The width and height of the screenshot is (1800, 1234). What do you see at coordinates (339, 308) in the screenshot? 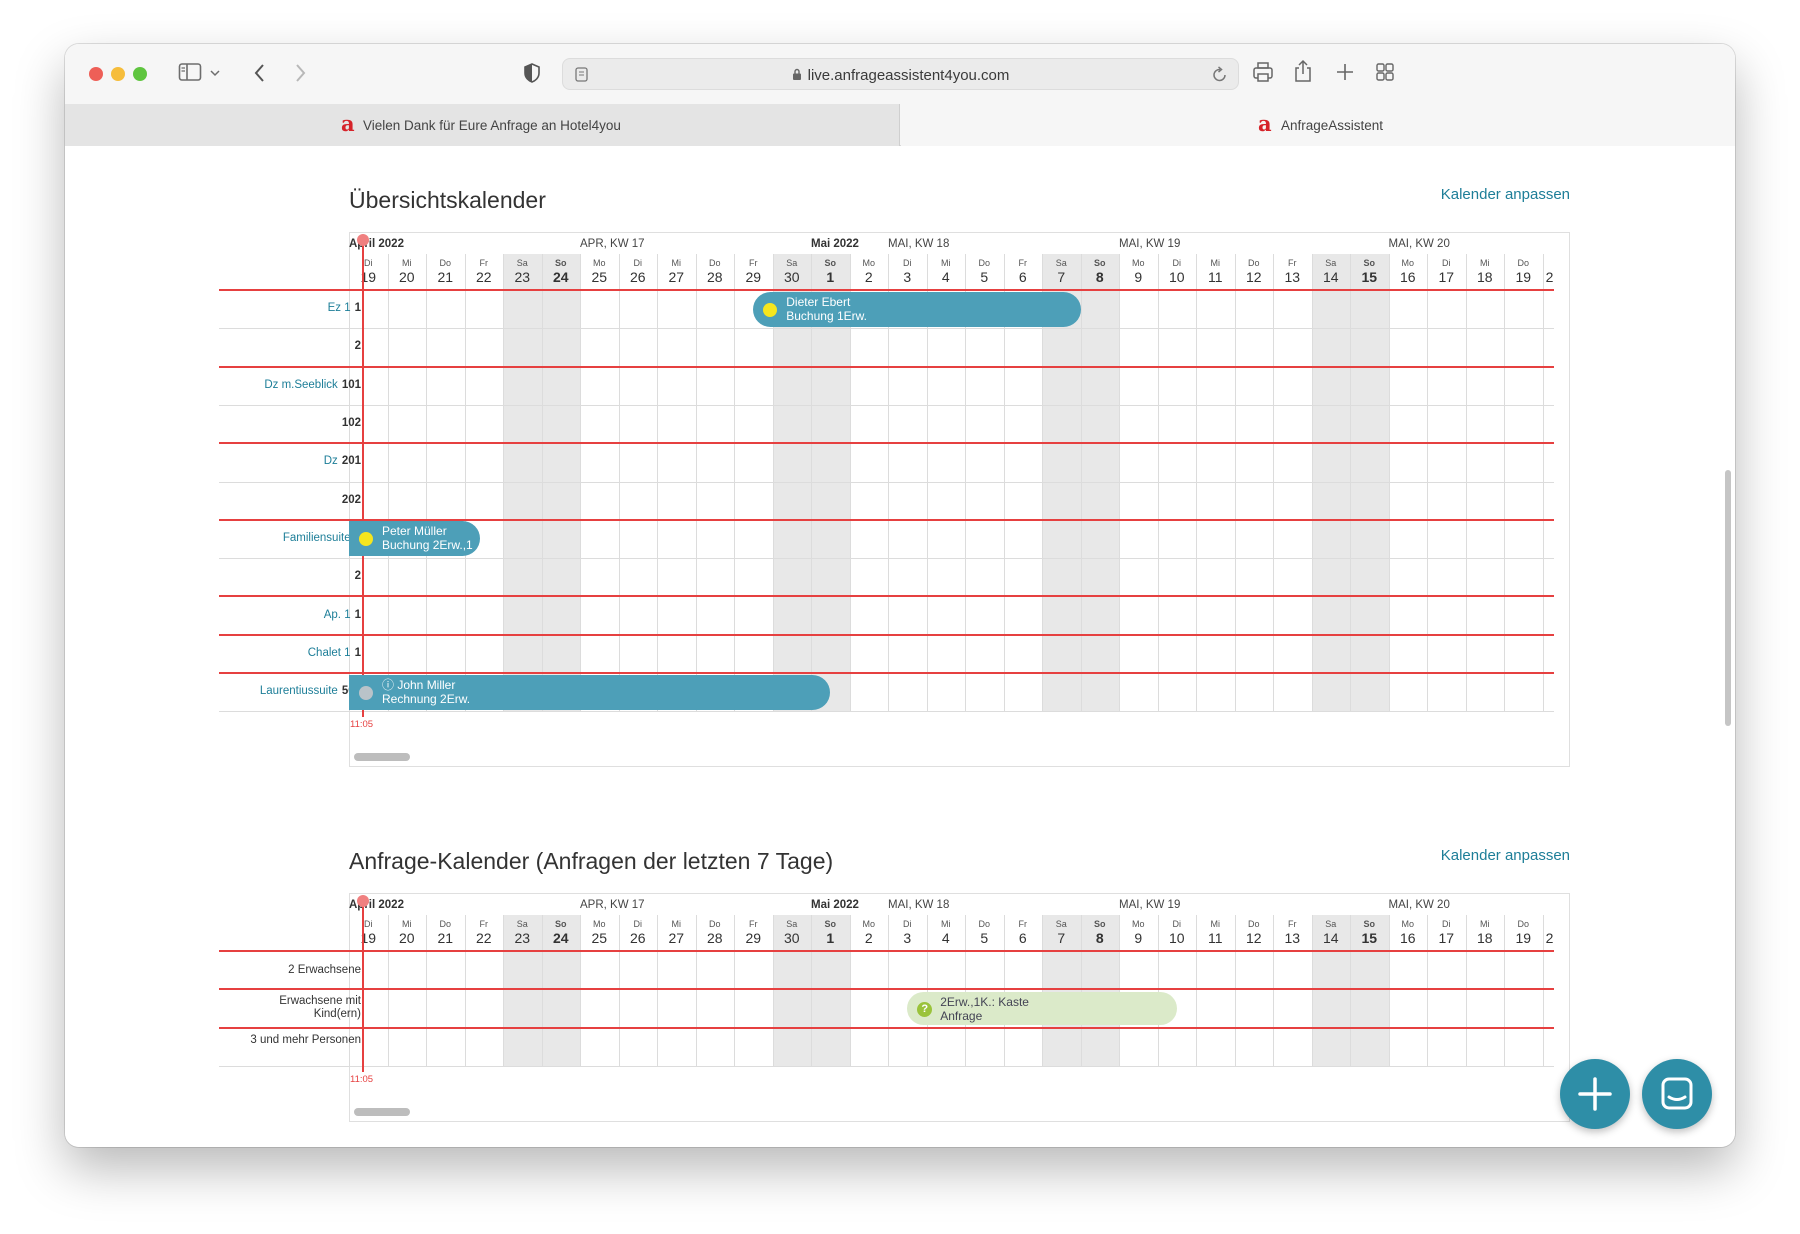
I see `room-category-link: Ez 1` at bounding box center [339, 308].